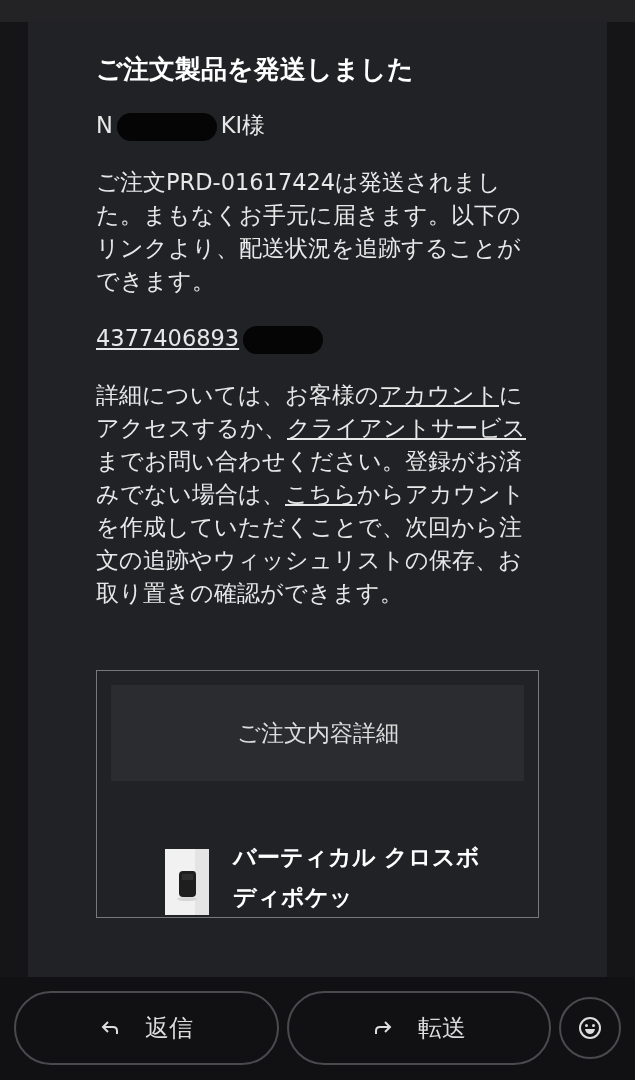  What do you see at coordinates (357, 878) in the screenshot?
I see `product-name: バーティカル クロスボディポケッ` at bounding box center [357, 878].